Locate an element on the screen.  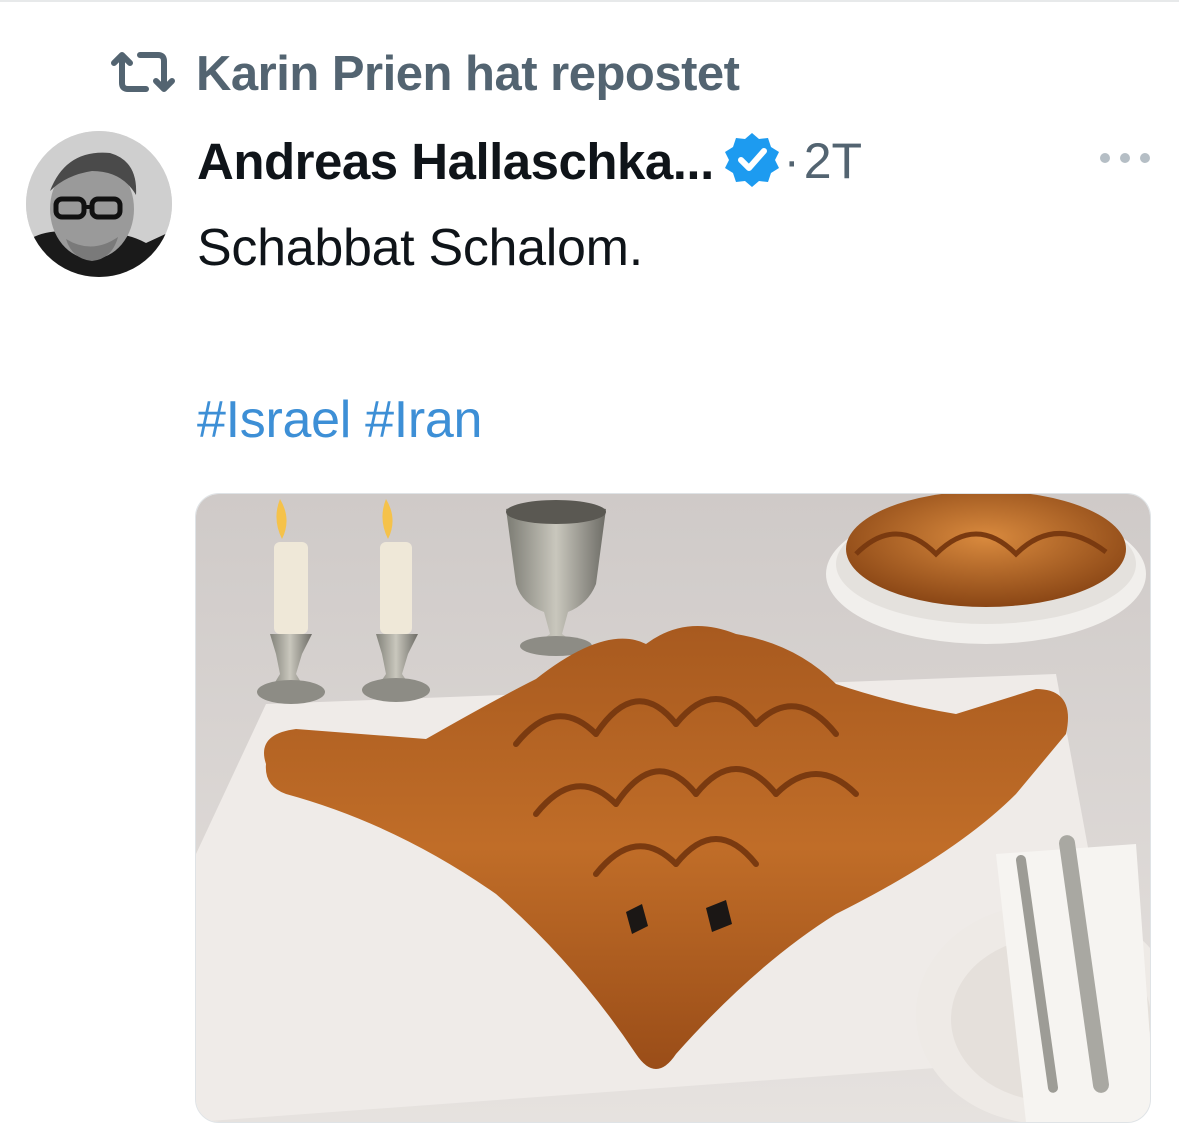
tweet-text: Schabbat Schalom. is located at coordinates (420, 248).